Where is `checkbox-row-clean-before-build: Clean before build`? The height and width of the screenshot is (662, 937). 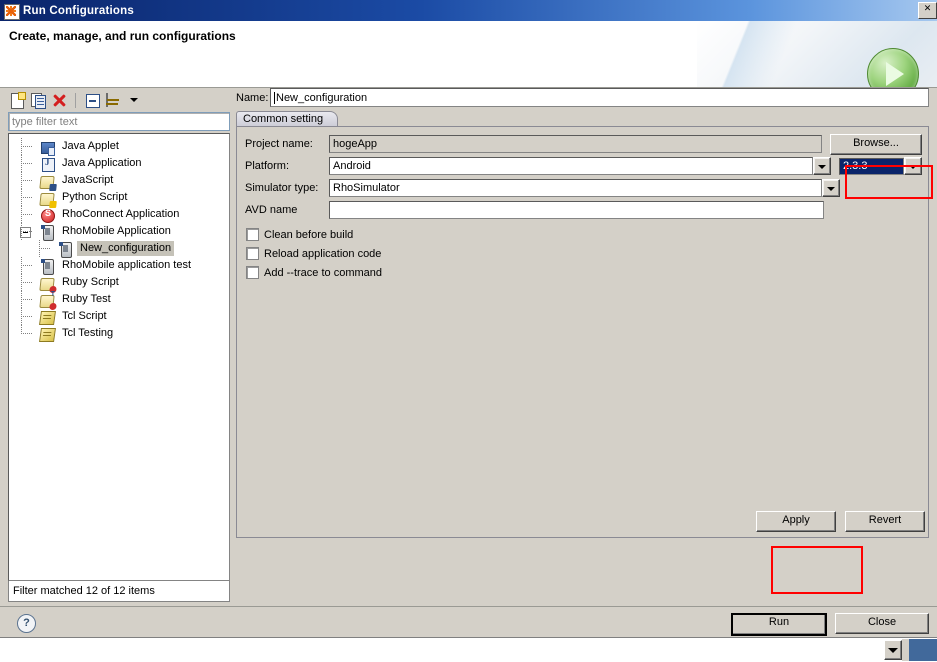
checkbox-row-clean-before-build: Clean before build is located at coordinates (582, 234).